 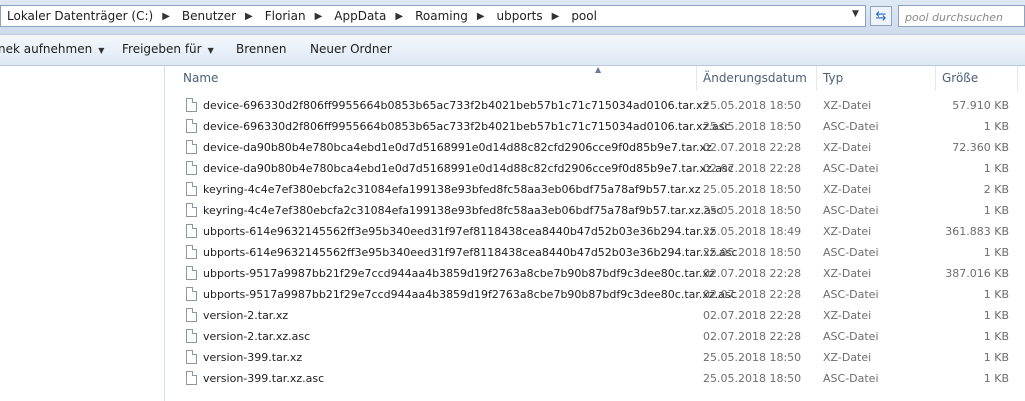 What do you see at coordinates (585, 16) in the screenshot?
I see `breadcrumb-item: pool` at bounding box center [585, 16].